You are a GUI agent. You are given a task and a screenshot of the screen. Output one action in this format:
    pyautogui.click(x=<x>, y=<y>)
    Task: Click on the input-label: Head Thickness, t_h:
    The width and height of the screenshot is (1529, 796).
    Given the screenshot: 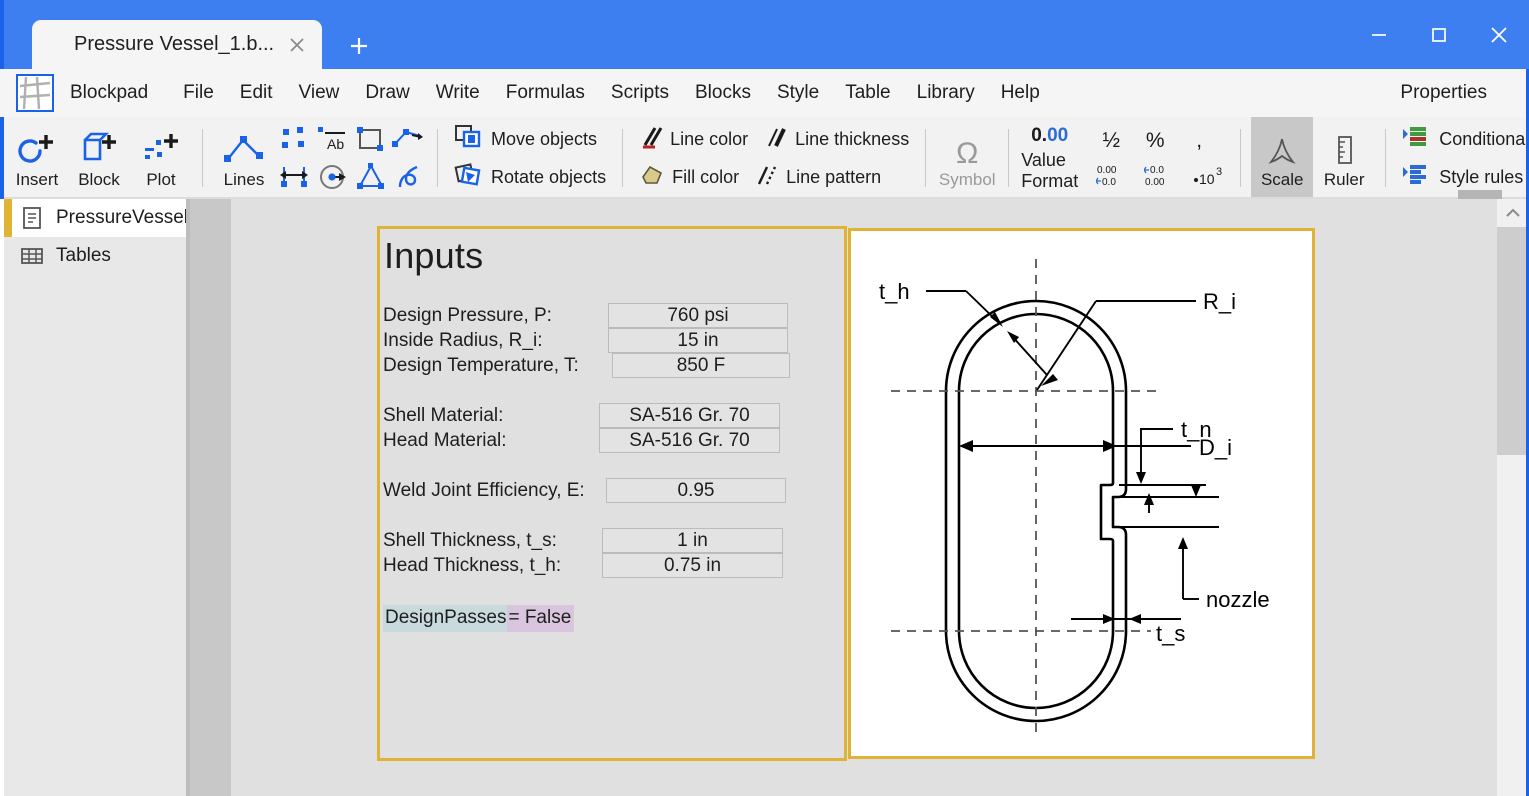 What is the action you would take?
    pyautogui.click(x=472, y=565)
    